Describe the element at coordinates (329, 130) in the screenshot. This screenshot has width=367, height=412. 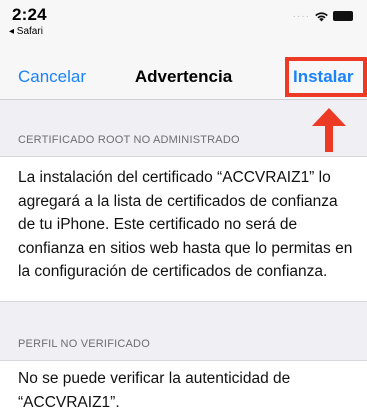
I see `up-arrow-icon` at that location.